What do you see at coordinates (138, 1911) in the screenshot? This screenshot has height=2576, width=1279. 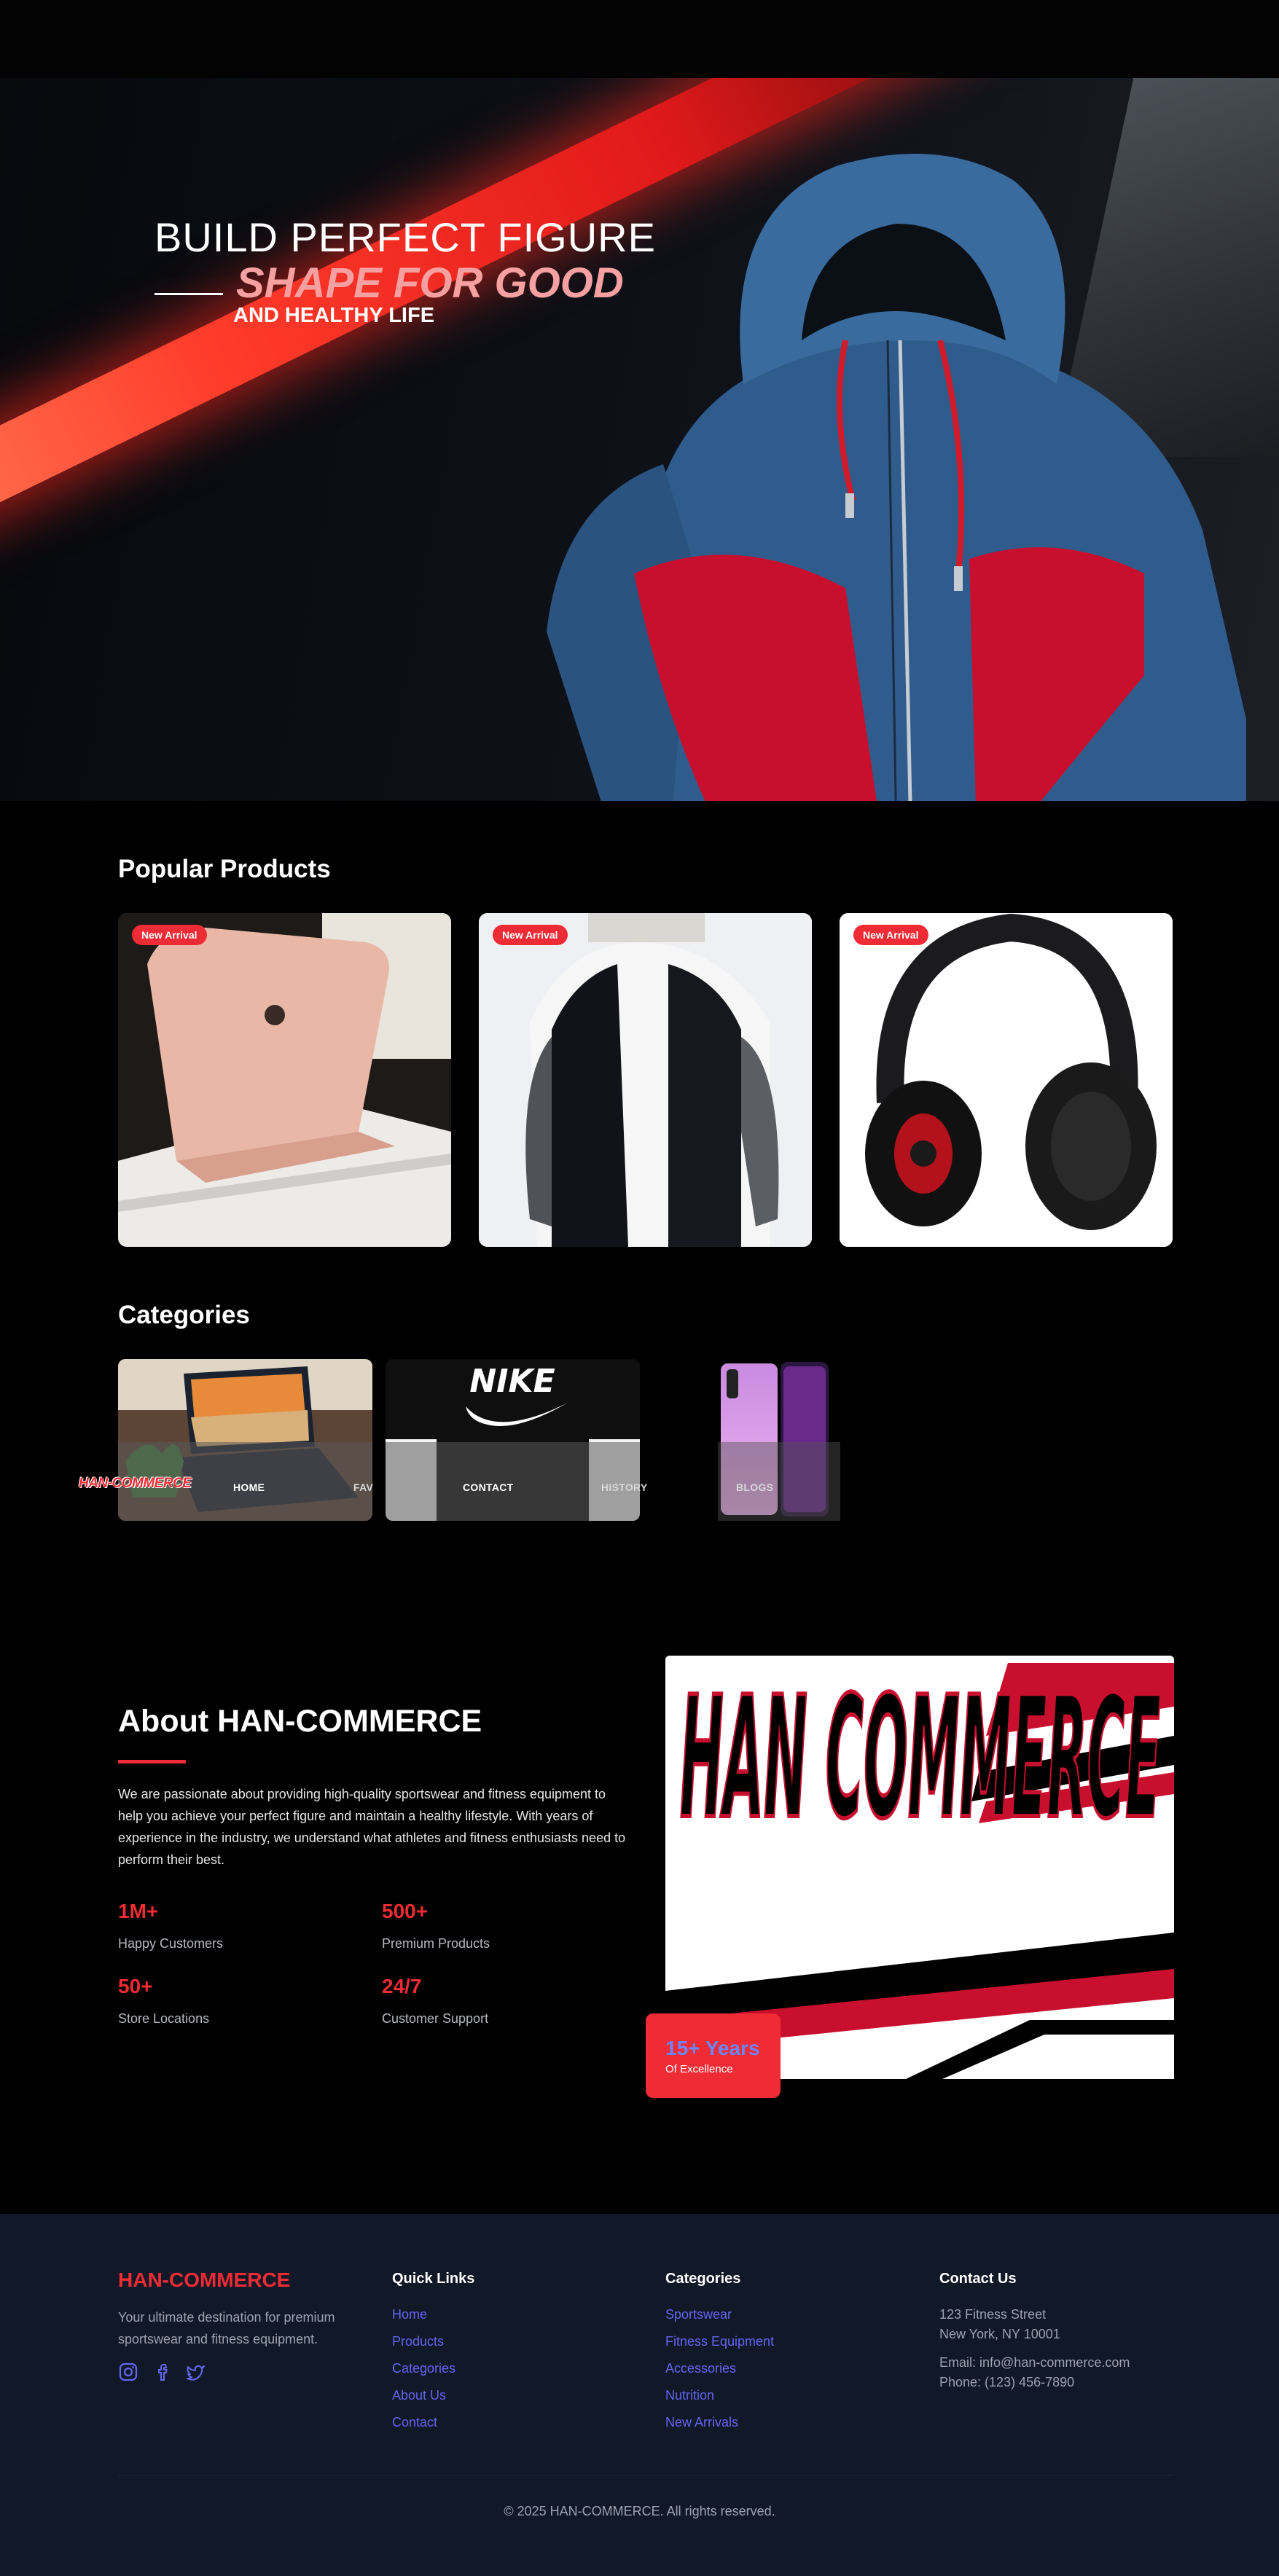 I see `stat-customers-value: 1M+` at bounding box center [138, 1911].